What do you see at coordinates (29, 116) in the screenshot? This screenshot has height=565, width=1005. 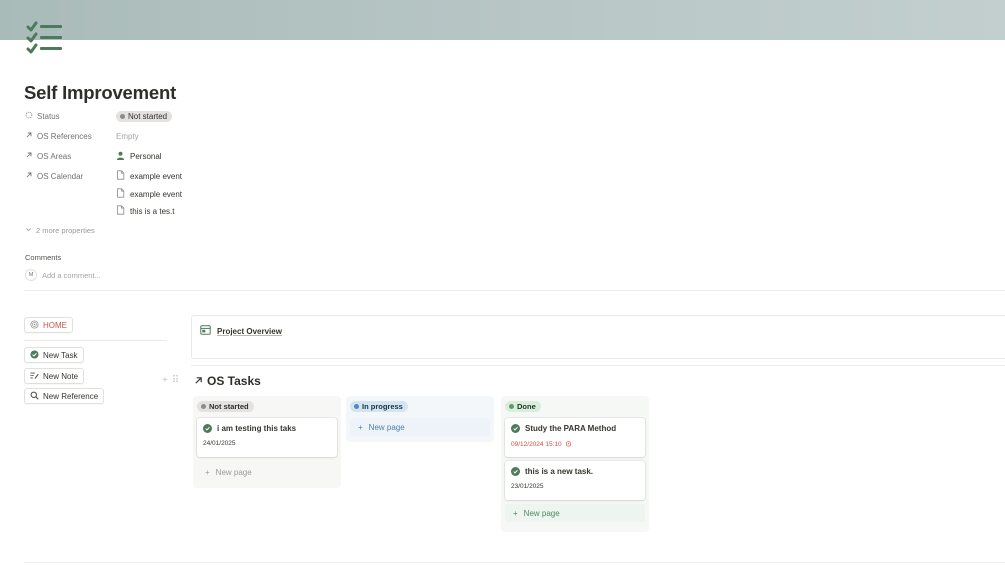 I see `status-icon` at bounding box center [29, 116].